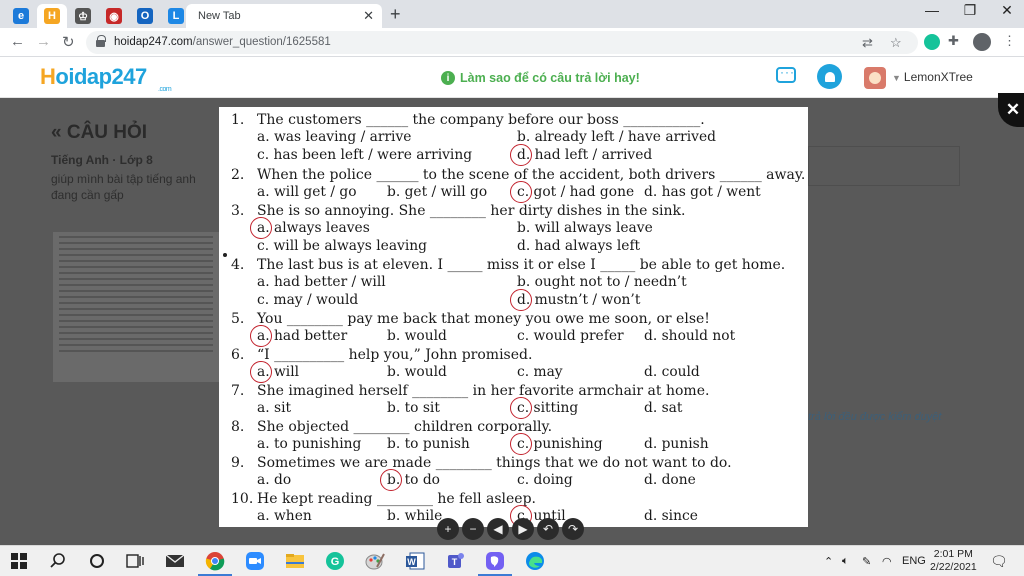  What do you see at coordinates (953, 561) in the screenshot?
I see `system-clock: 2:01 PM 2/22/2021` at bounding box center [953, 561].